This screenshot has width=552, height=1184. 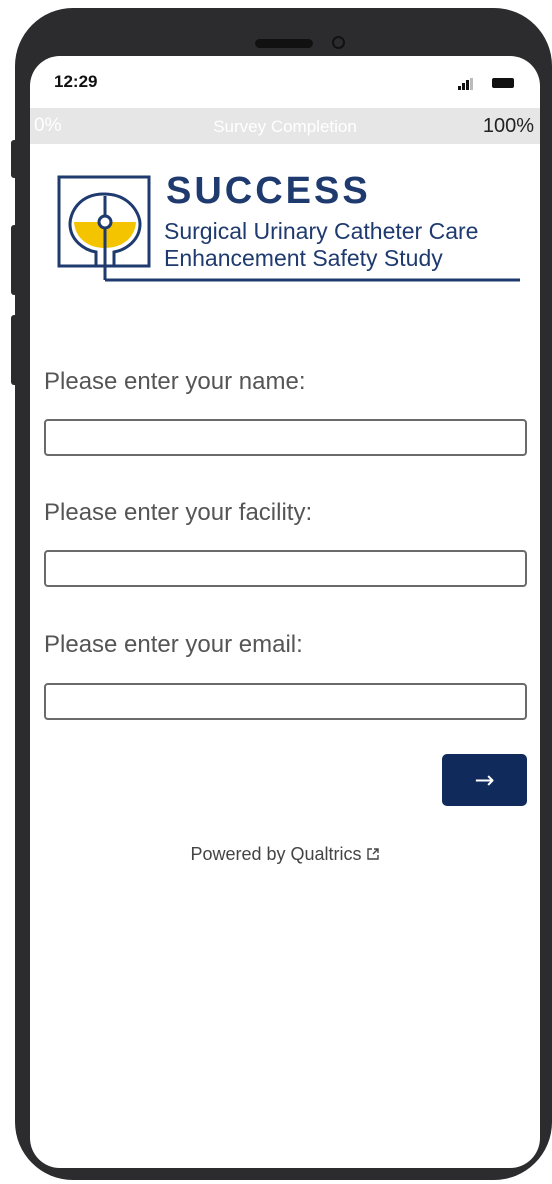 I want to click on logo-title: SUCCESS, so click(x=268, y=191).